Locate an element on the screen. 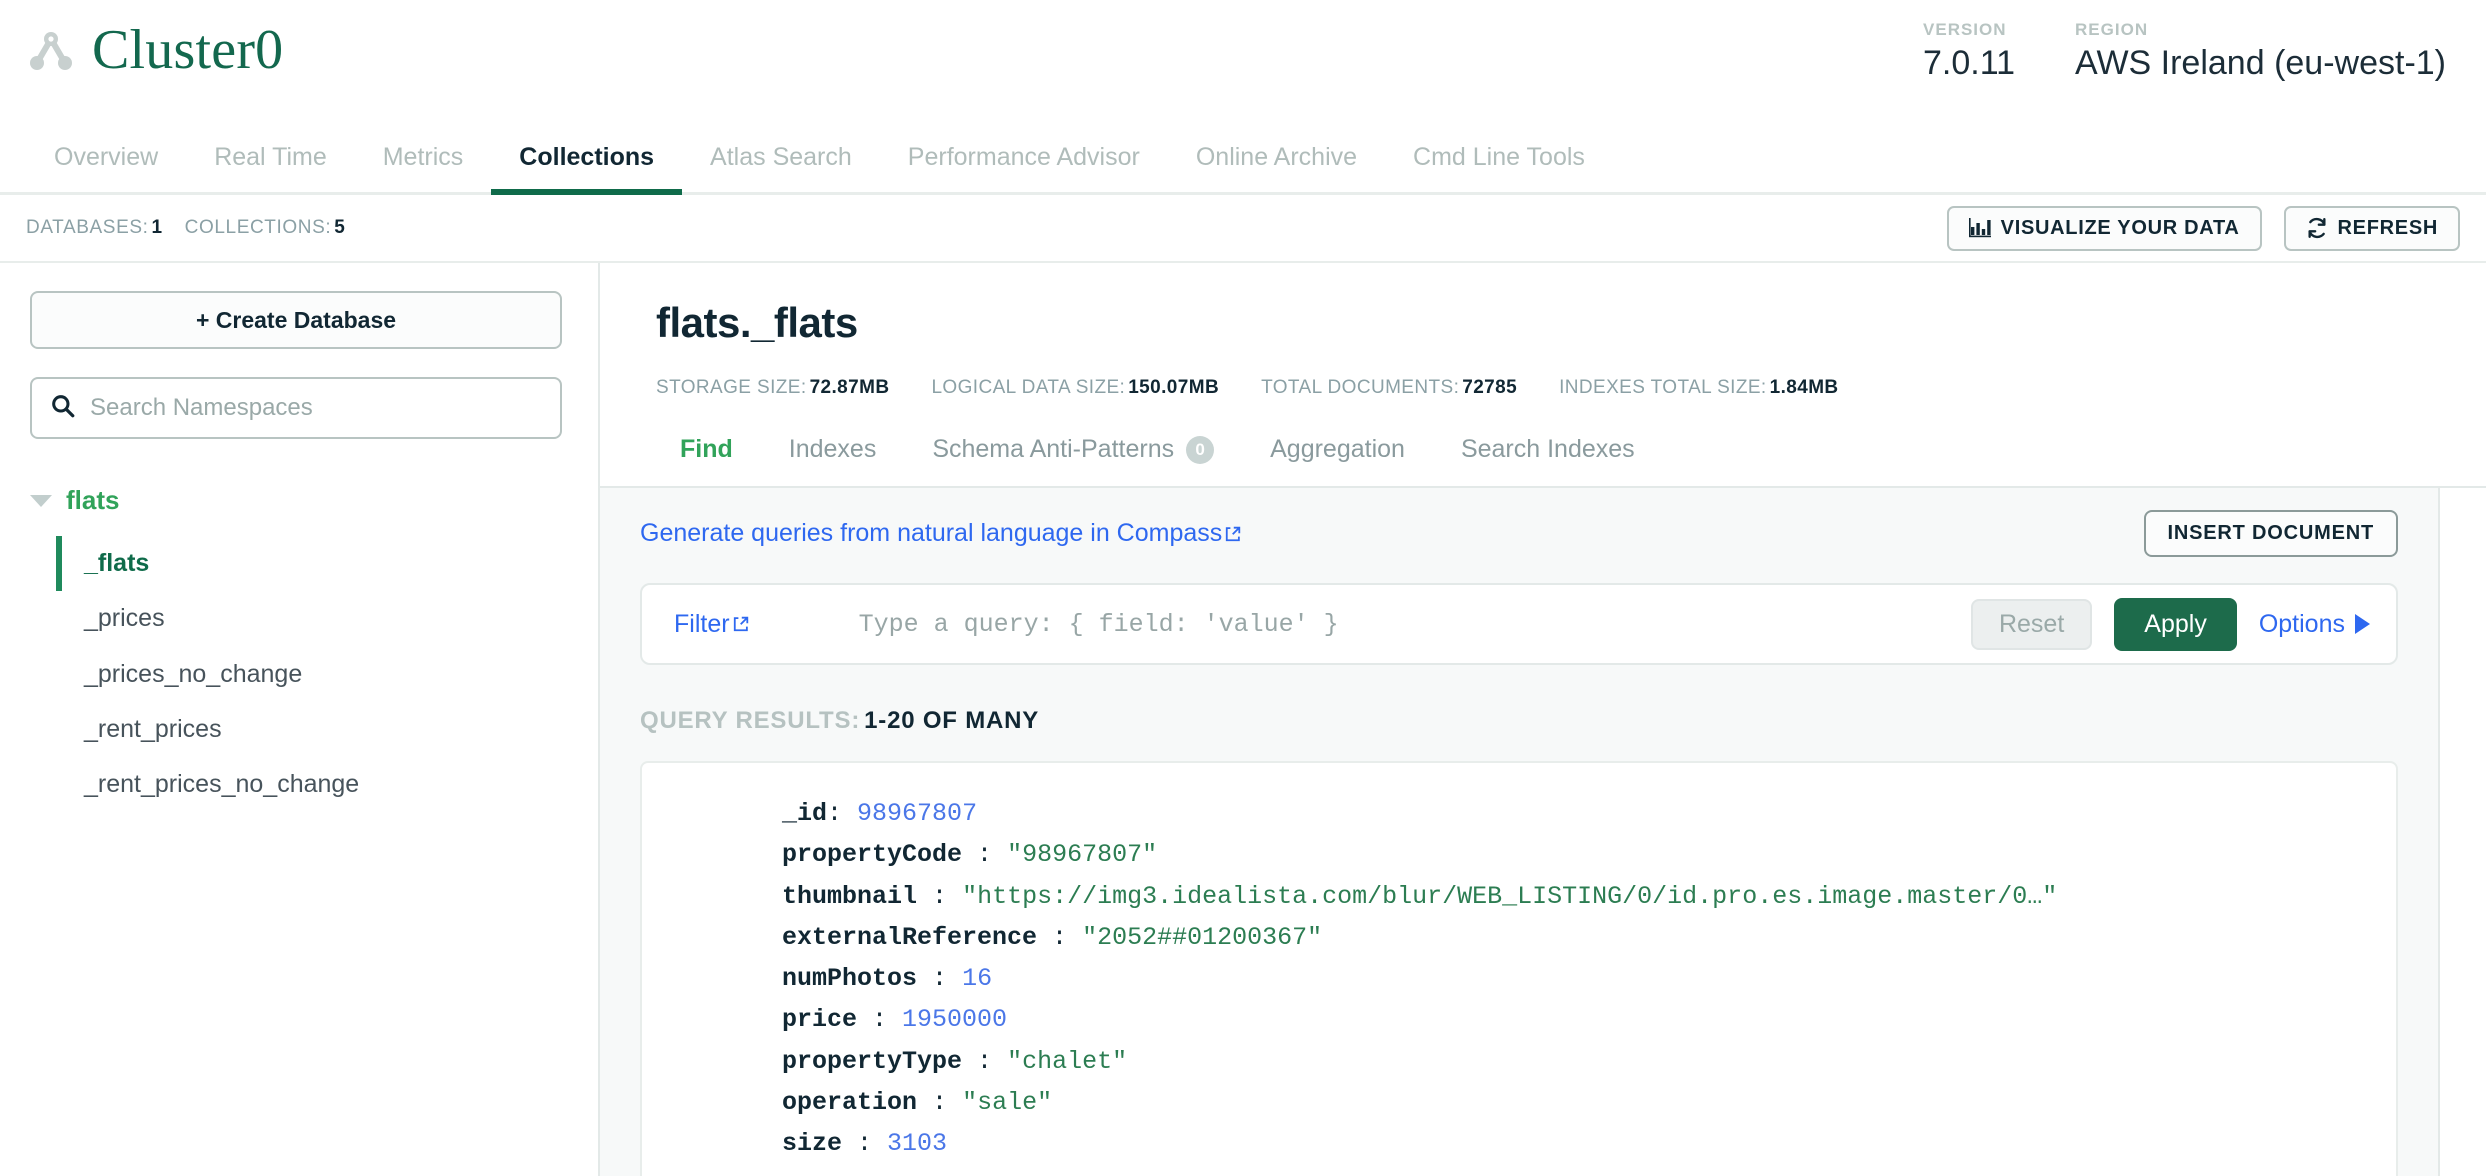  databases-value: 1 is located at coordinates (157, 227).